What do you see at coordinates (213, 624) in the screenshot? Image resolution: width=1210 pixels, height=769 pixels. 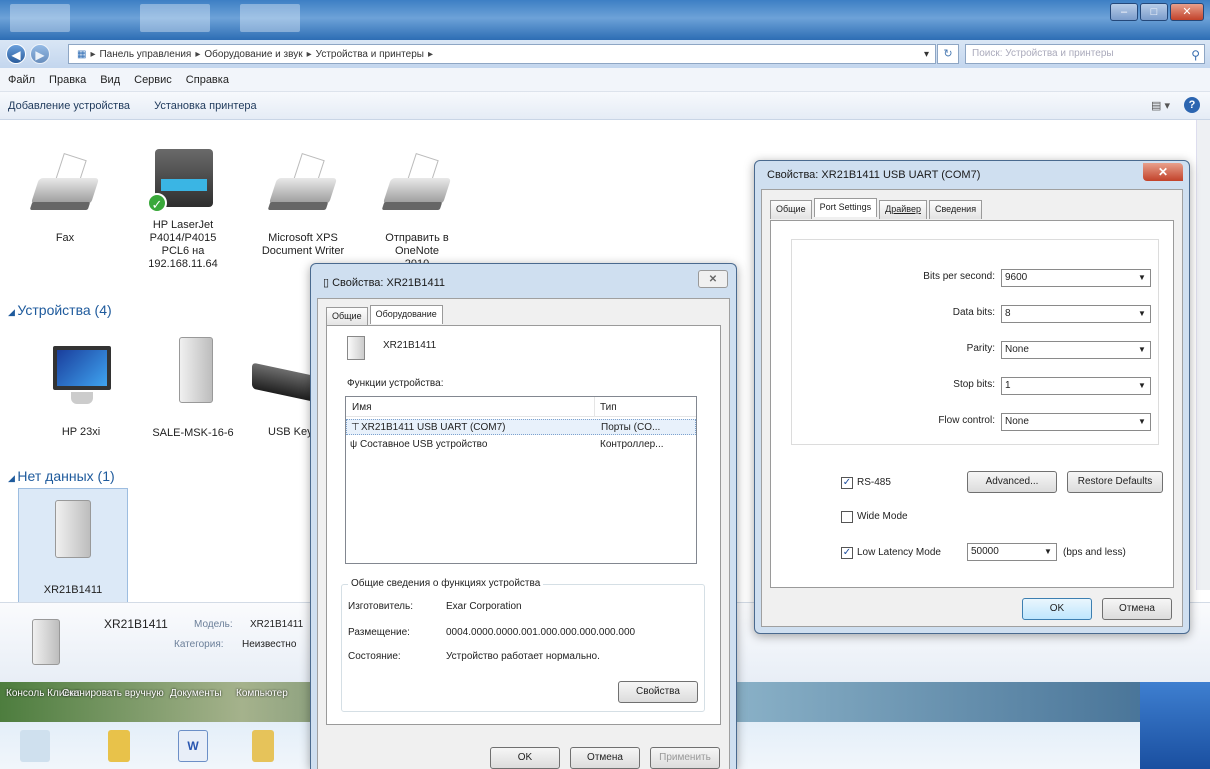 I see `details-model-label: Модель:` at bounding box center [213, 624].